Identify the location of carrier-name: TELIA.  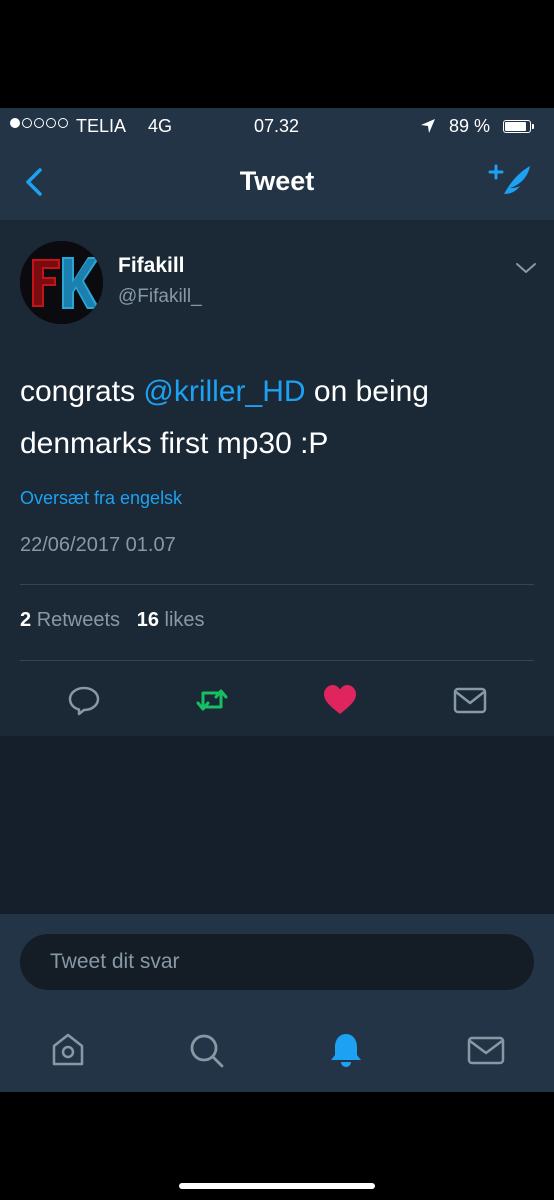
(101, 126).